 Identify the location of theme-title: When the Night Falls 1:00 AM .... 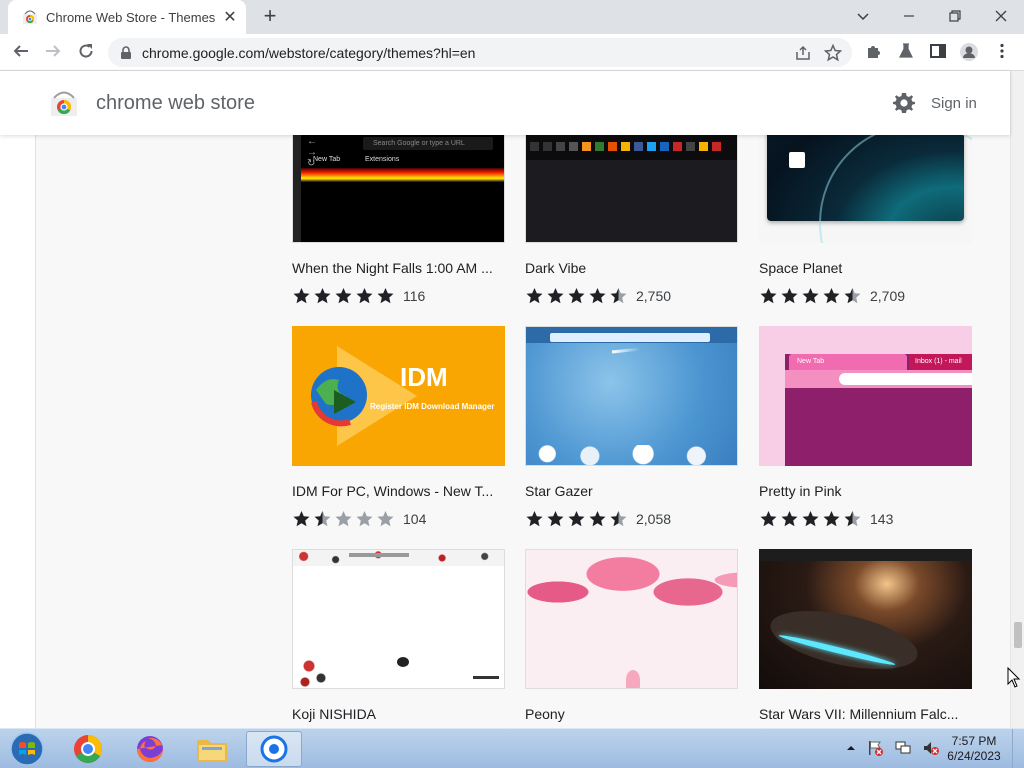
(398, 268).